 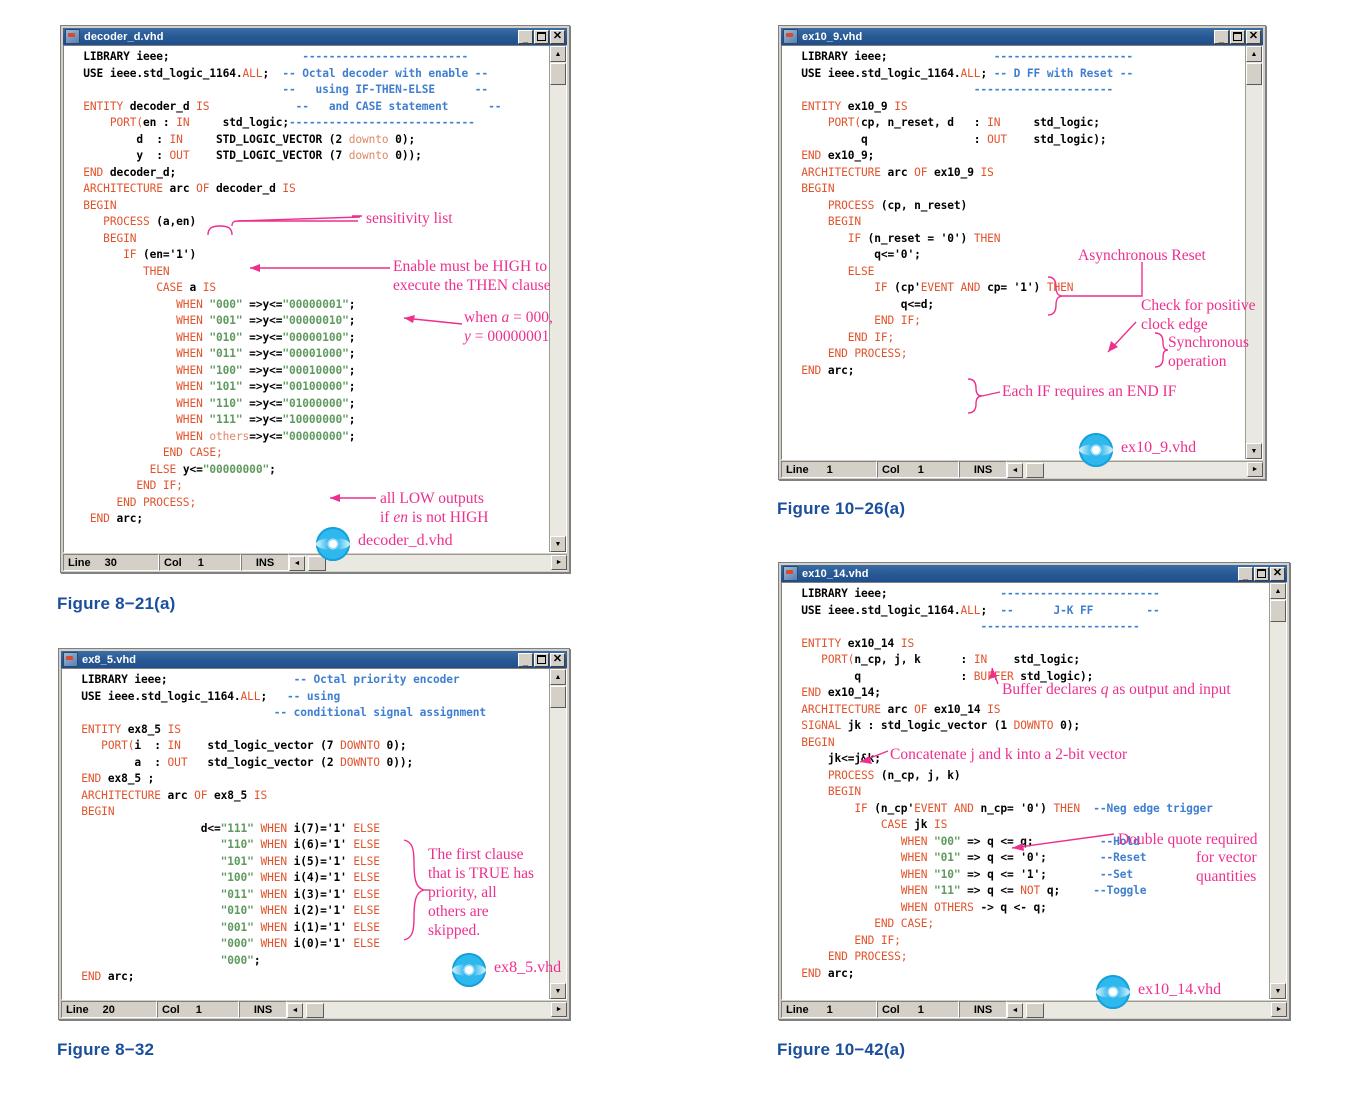 I want to click on code-line: LIBRARY ieee; ---------------------, so click(x=1016, y=57).